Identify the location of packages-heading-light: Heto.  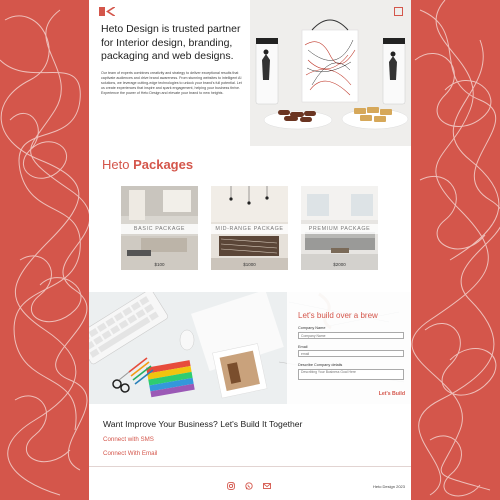
(118, 164).